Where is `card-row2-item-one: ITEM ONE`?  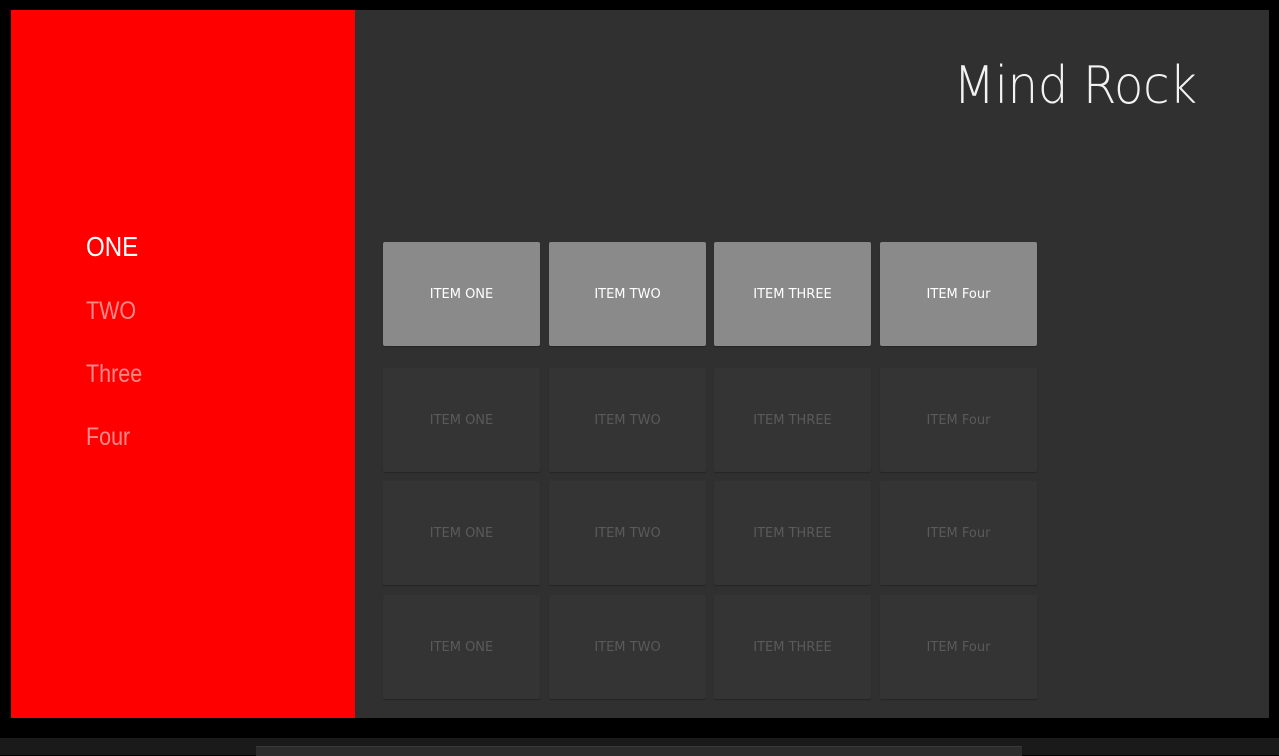
card-row2-item-one: ITEM ONE is located at coordinates (461, 420).